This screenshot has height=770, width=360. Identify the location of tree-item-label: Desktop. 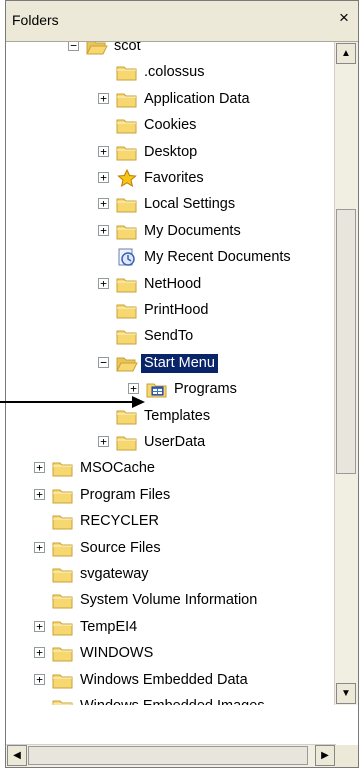
(170, 152).